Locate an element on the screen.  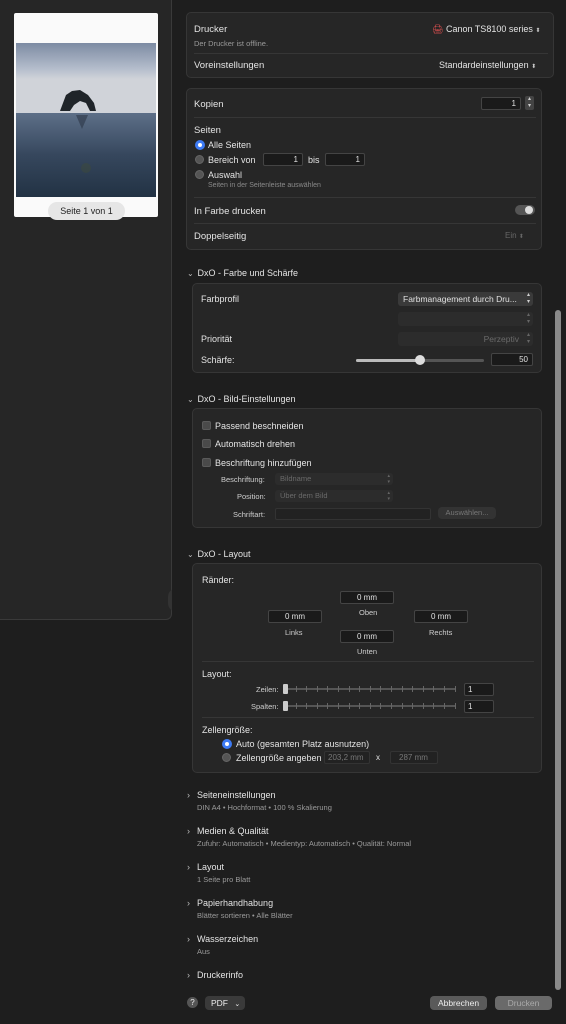
dxo-image-header: ⌄ DxO - Bild-Einstellungen is located at coordinates (241, 399).